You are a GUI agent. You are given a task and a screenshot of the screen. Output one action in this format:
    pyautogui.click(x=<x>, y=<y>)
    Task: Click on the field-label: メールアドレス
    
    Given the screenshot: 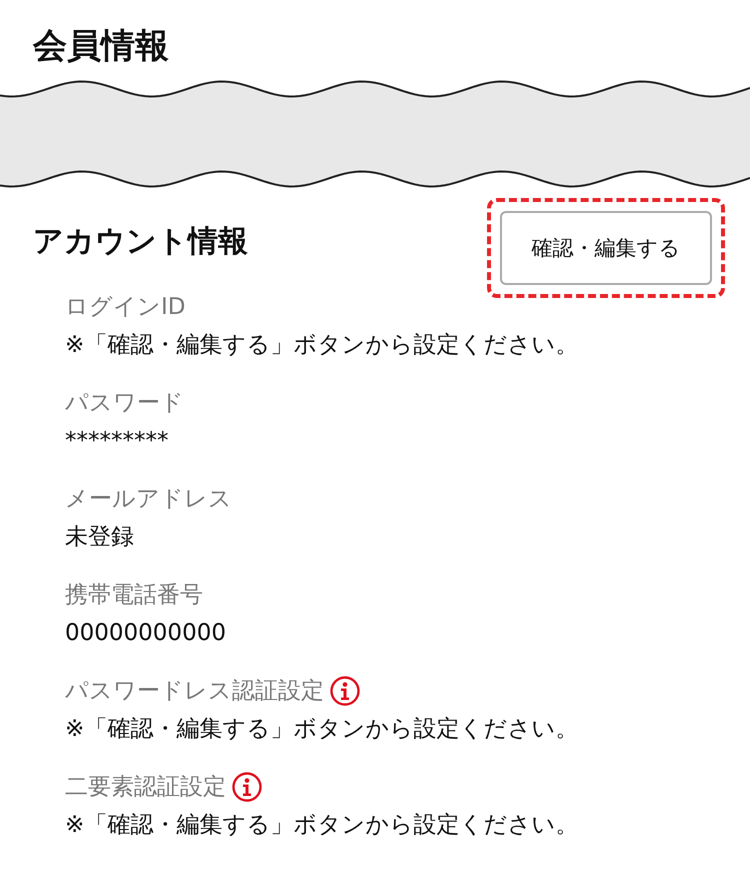 What is the action you would take?
    pyautogui.click(x=148, y=499)
    